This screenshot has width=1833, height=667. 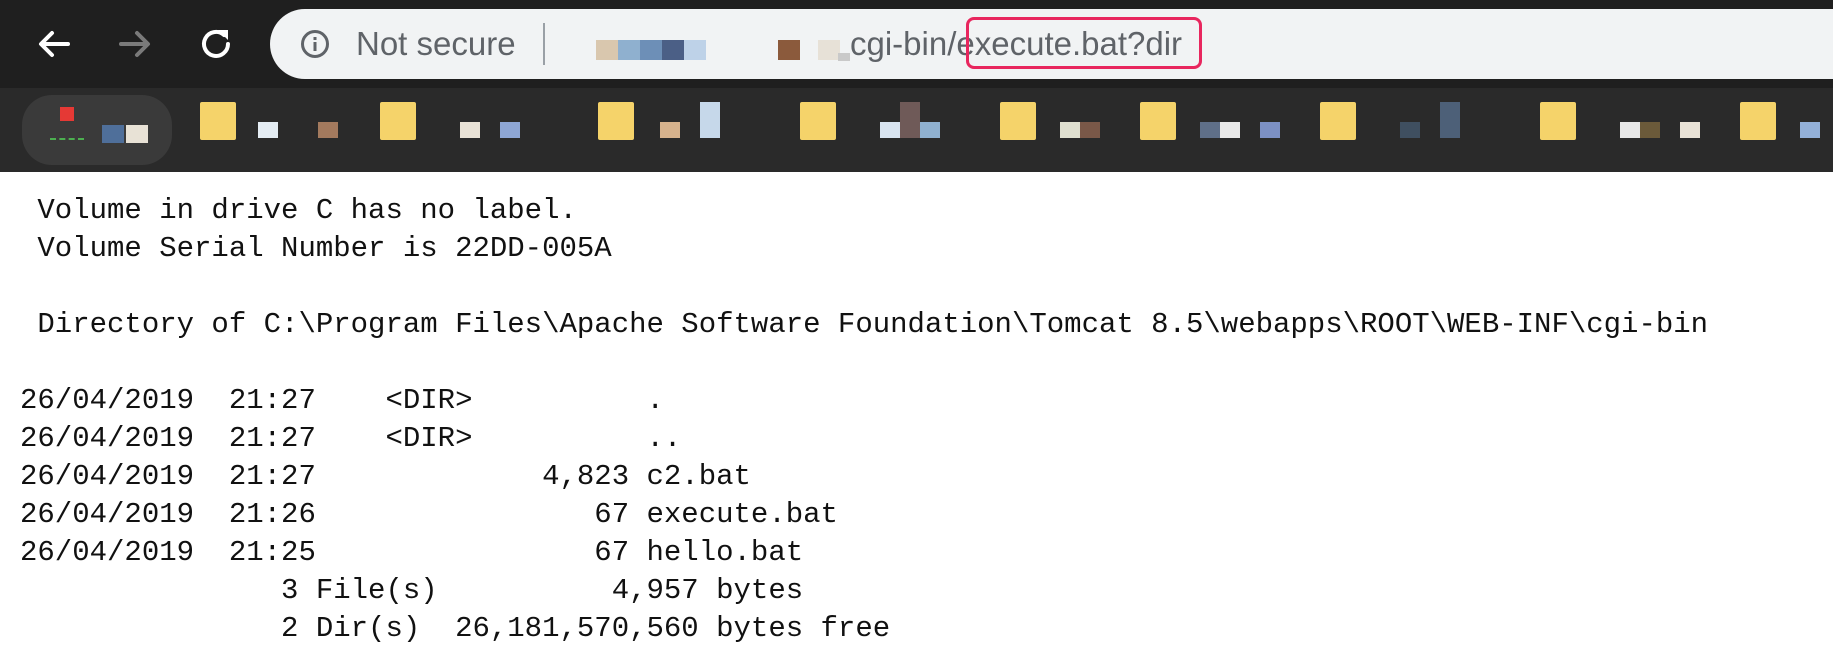 I want to click on output-line: 26/04/2019 21:27 <DIR> .., so click(x=351, y=438).